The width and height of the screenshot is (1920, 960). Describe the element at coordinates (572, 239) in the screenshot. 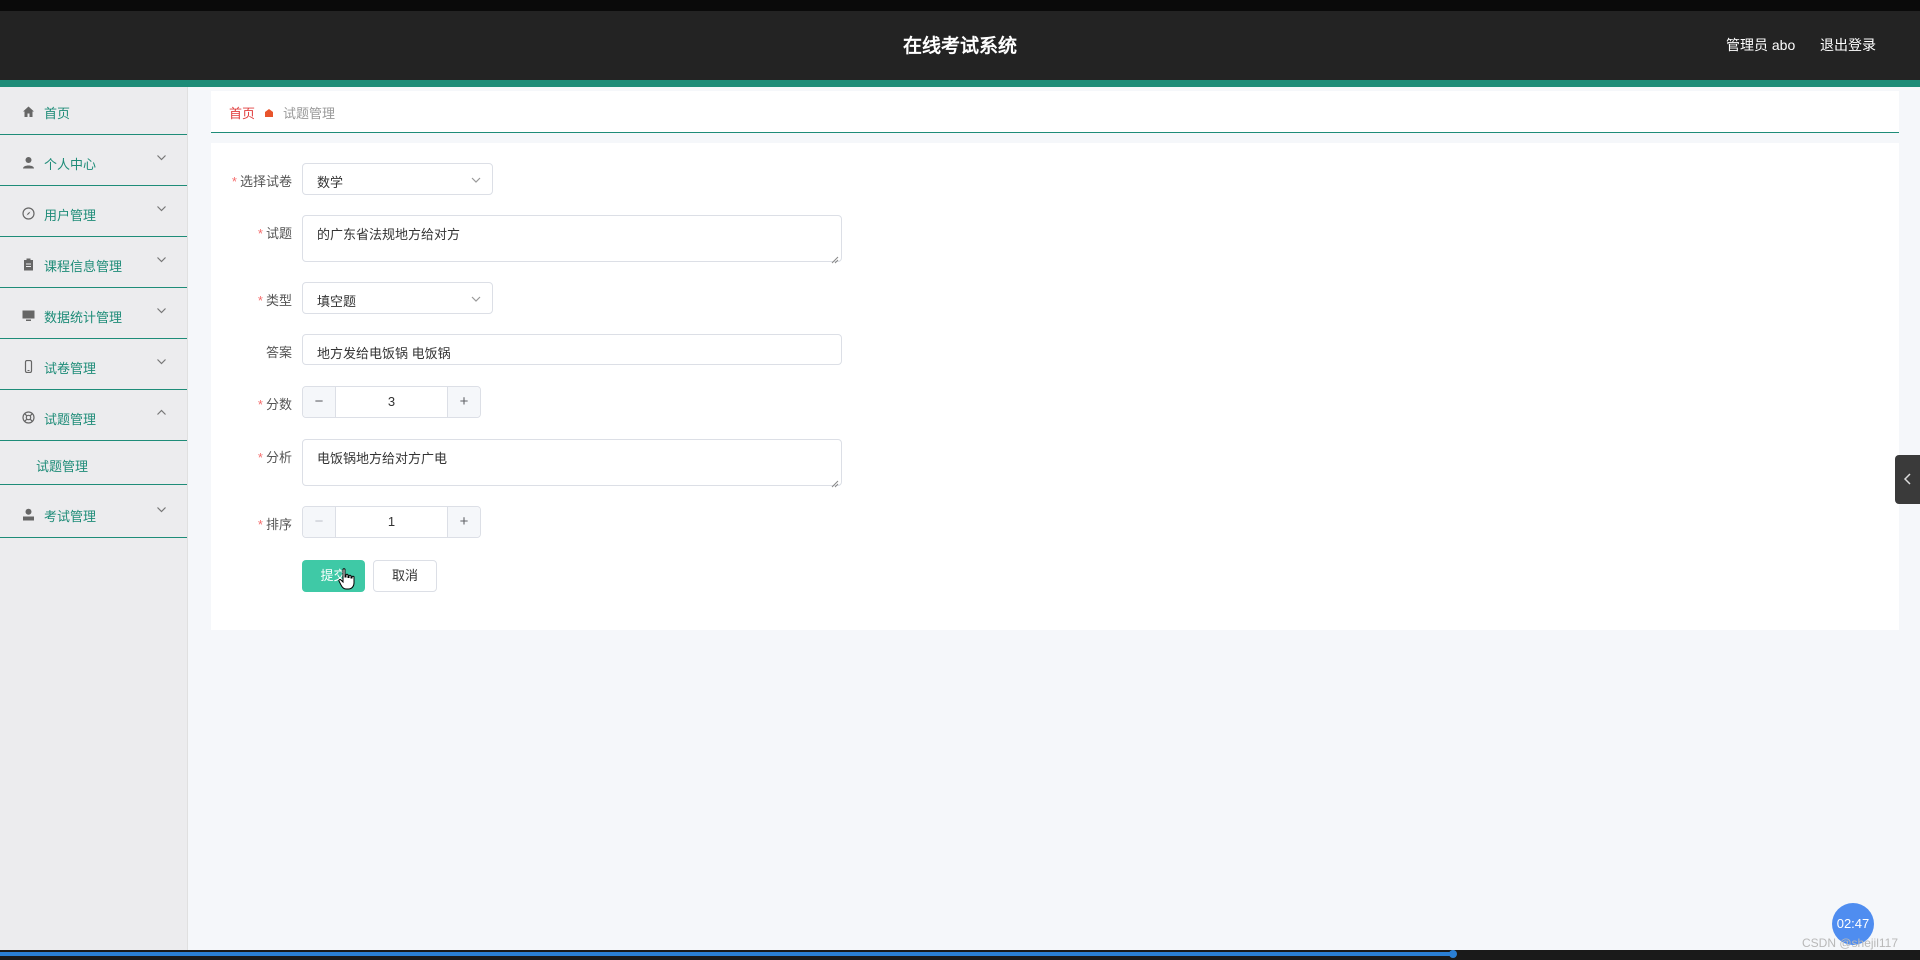

I see `question-textarea: 的广东省法规地方给对方` at that location.